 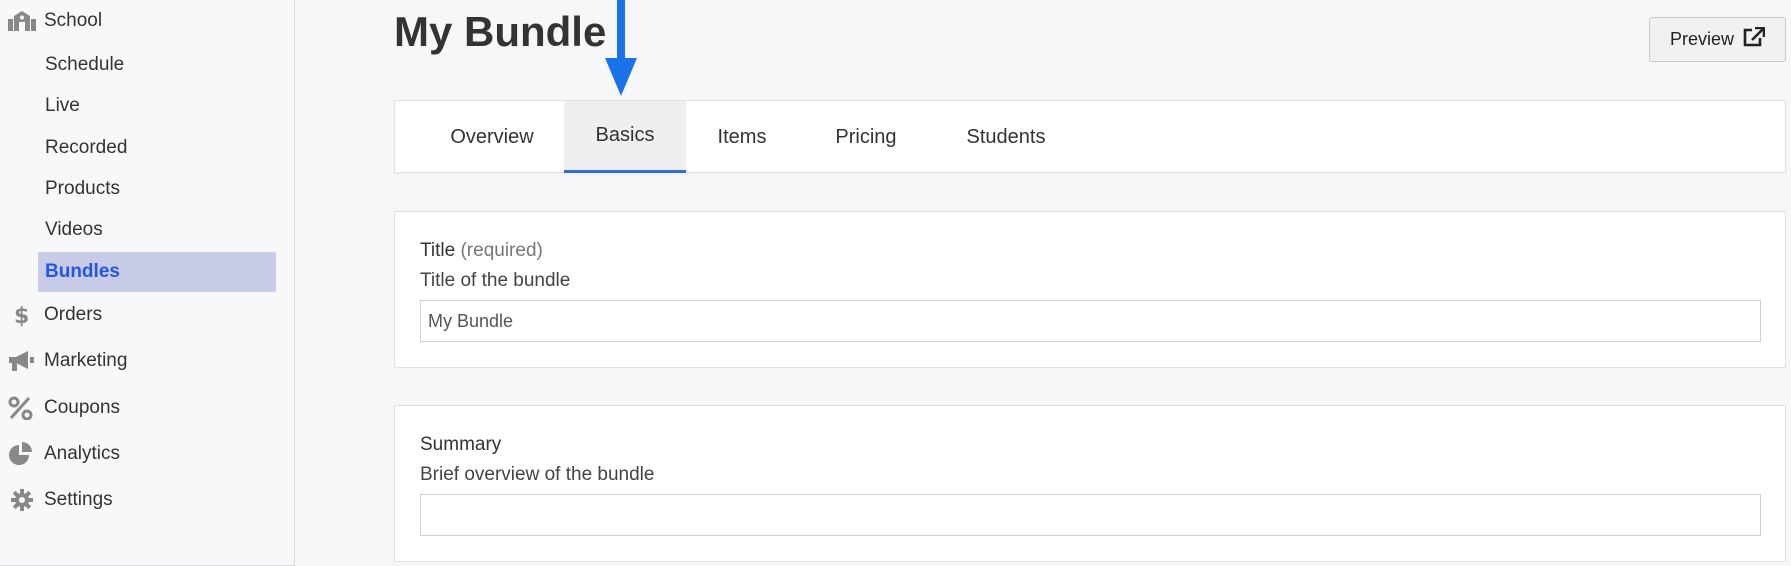 I want to click on percent-icon, so click(x=23, y=408).